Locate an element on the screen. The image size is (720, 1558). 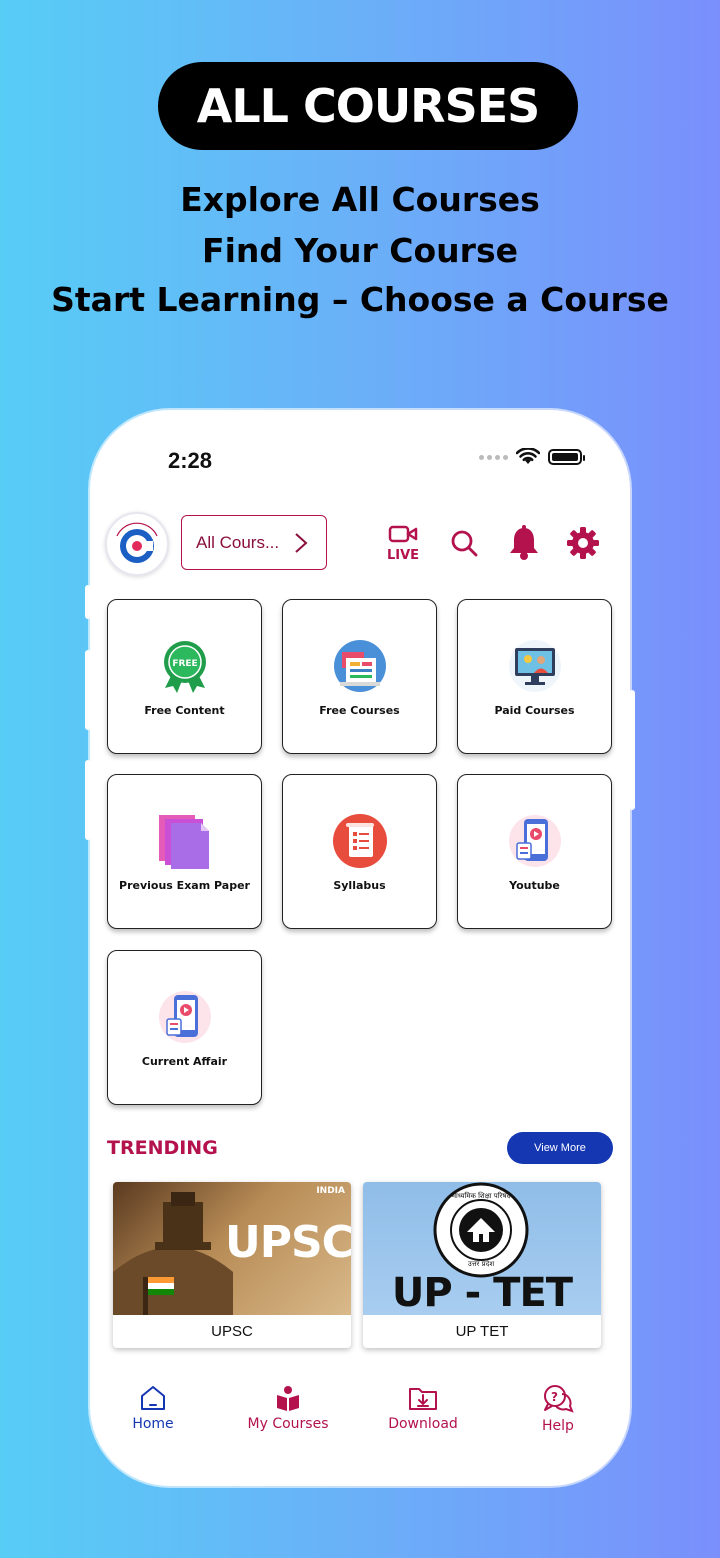
card-caption: UP TET is located at coordinates (482, 1331).